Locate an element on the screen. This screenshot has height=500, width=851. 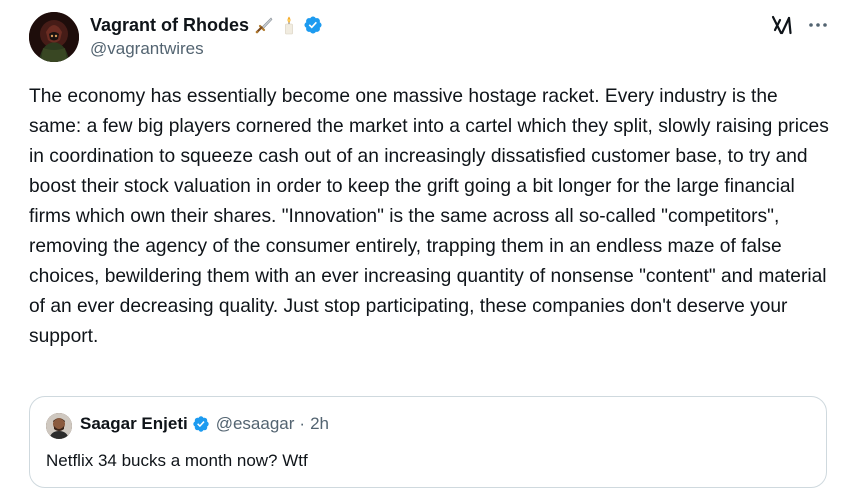
verified-badge-icon is located at coordinates (313, 25).